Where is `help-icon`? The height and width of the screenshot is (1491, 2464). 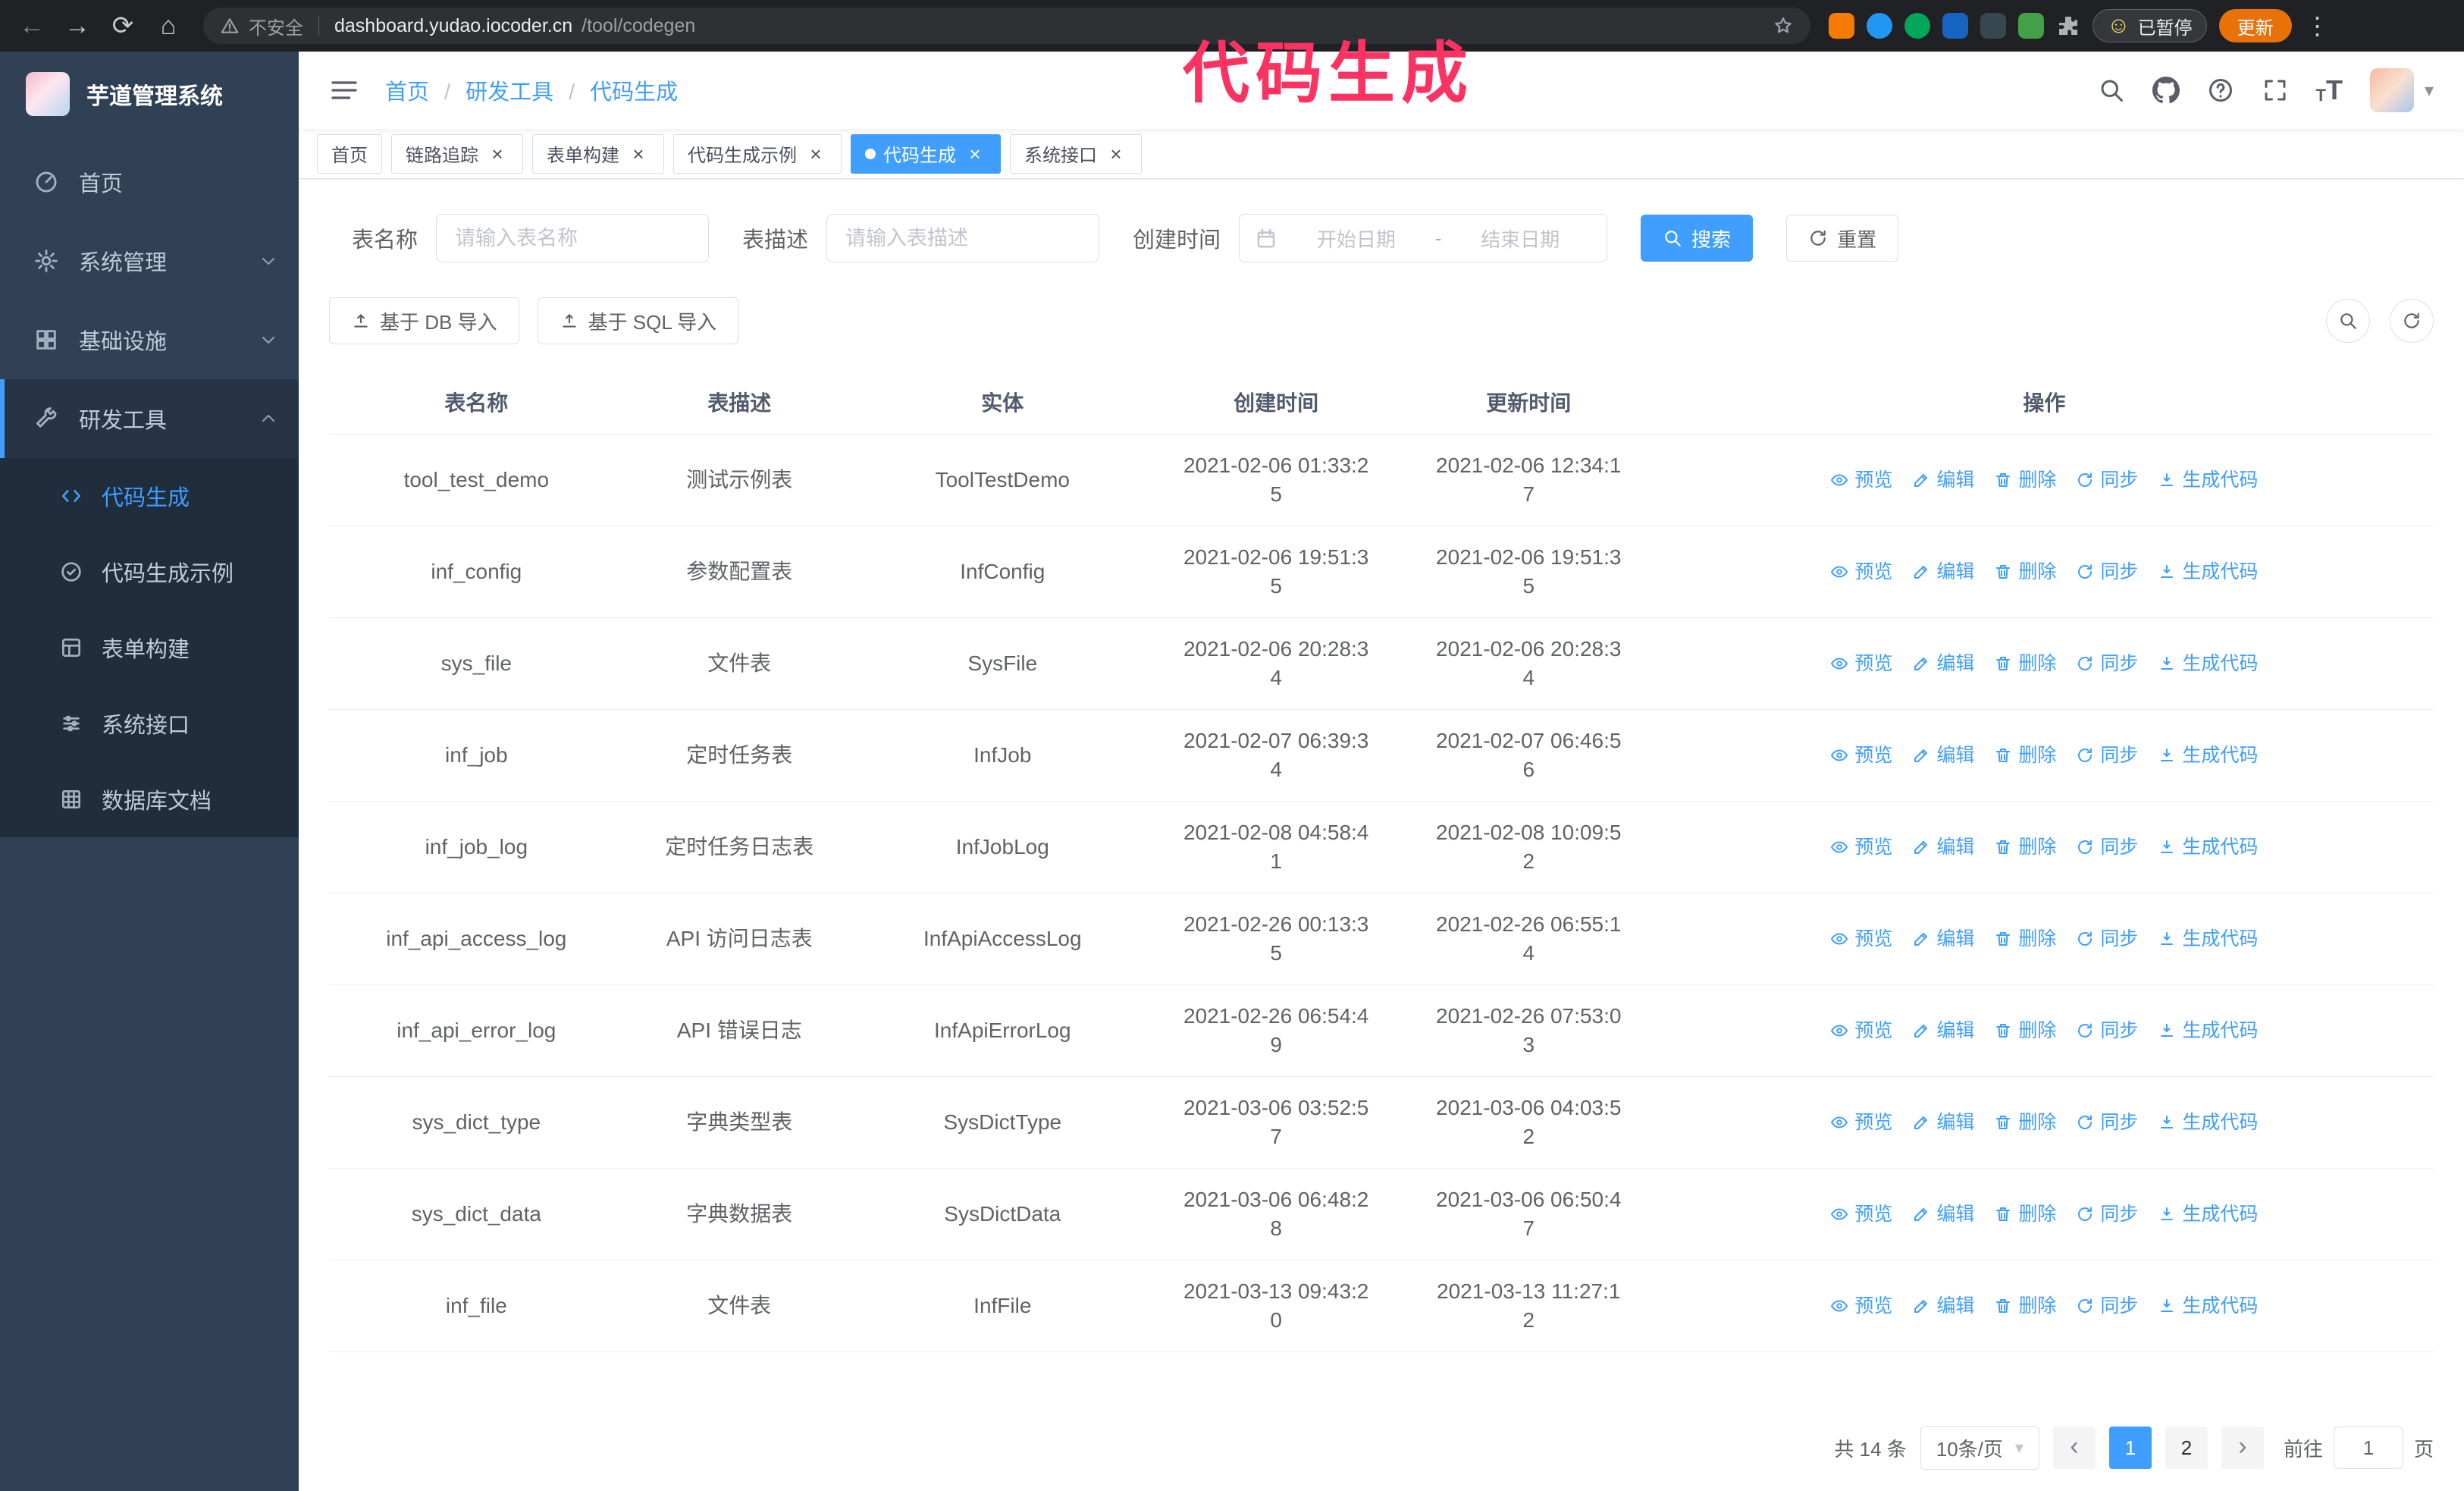
help-icon is located at coordinates (2220, 90).